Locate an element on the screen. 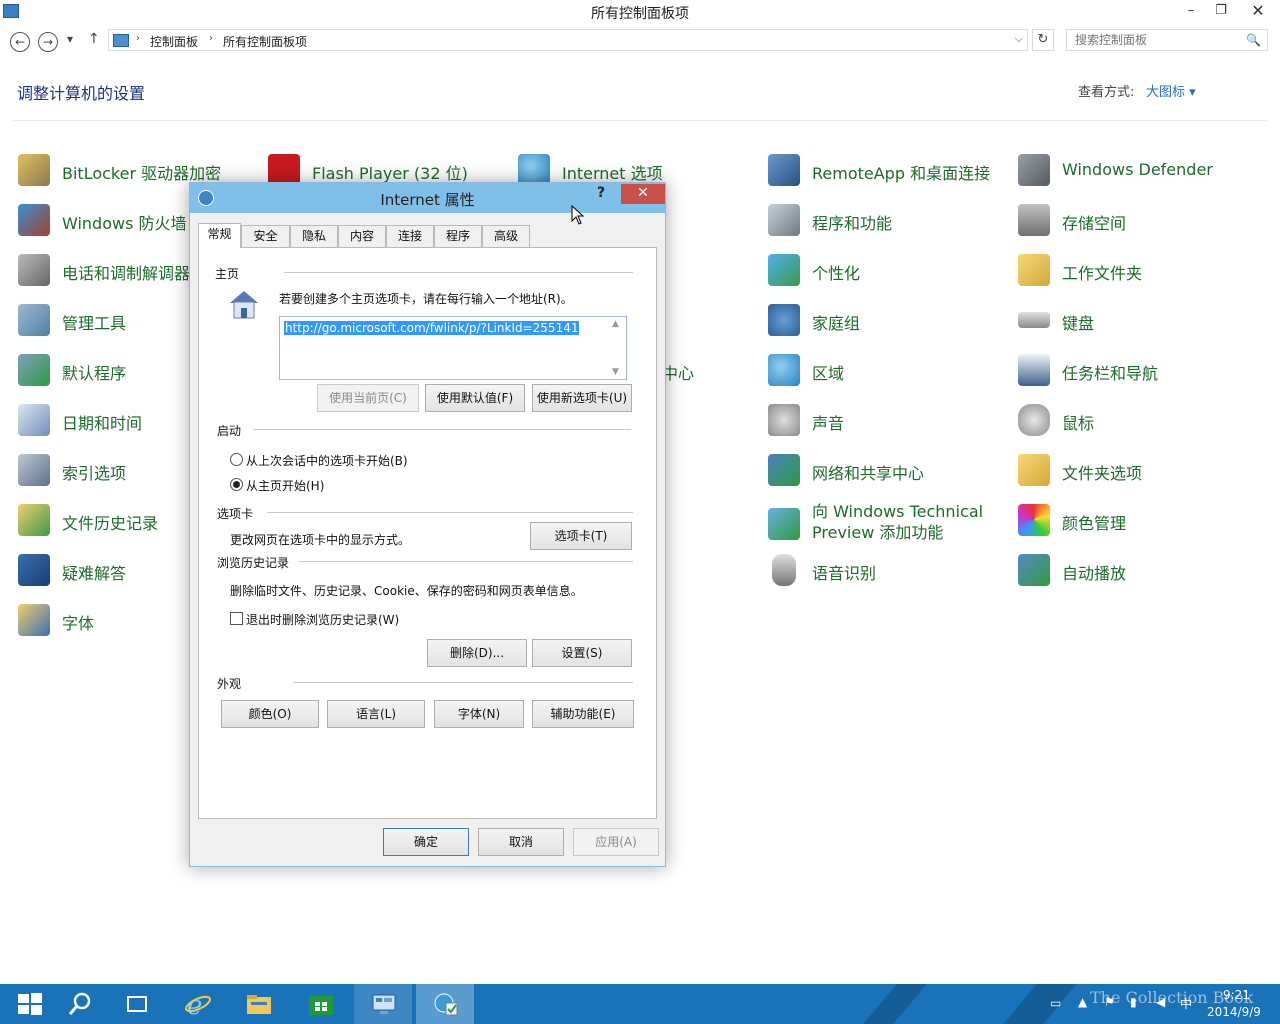 The width and height of the screenshot is (1280, 1024). startup-home-page-radio is located at coordinates (236, 484).